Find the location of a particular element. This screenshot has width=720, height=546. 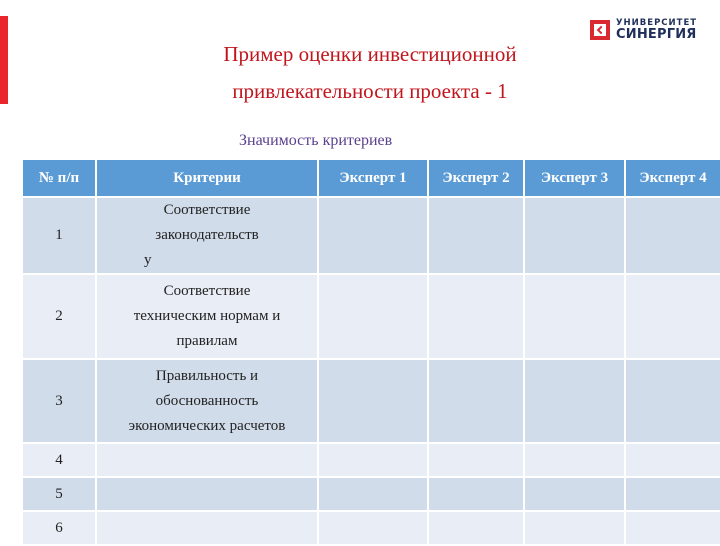

criterion-line: правилам is located at coordinates (207, 341).